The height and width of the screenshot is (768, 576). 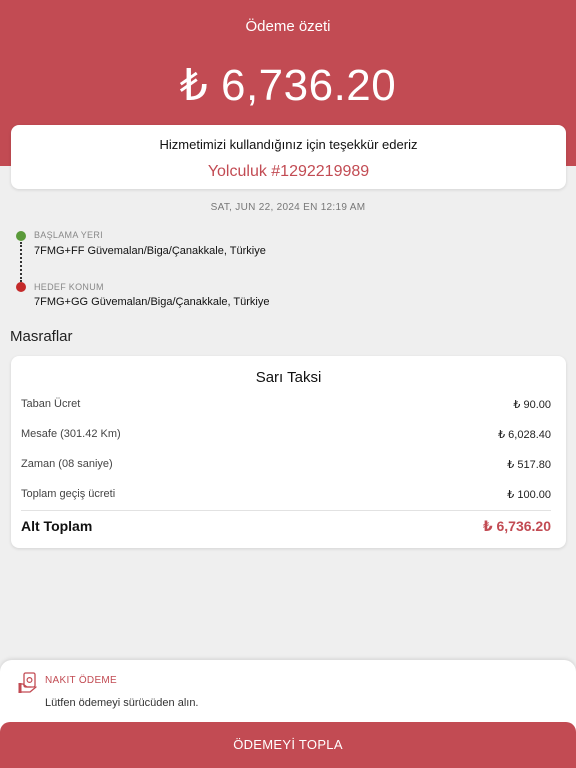 What do you see at coordinates (51, 404) in the screenshot?
I see `fee-label: Taban Ücret` at bounding box center [51, 404].